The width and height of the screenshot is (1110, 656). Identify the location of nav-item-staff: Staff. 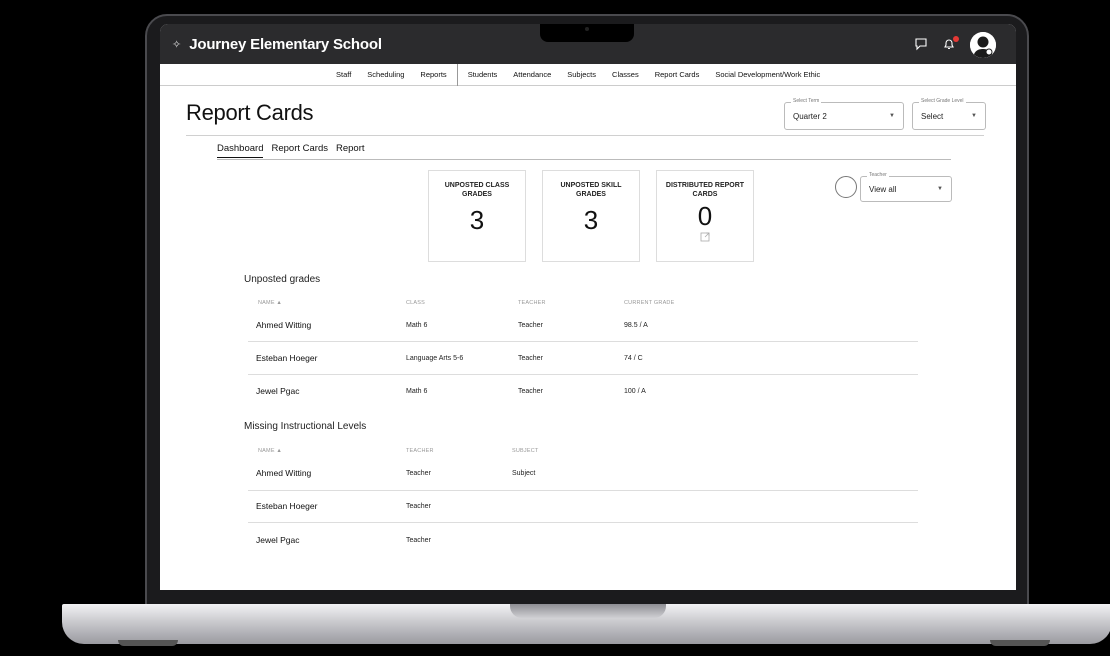
(343, 74).